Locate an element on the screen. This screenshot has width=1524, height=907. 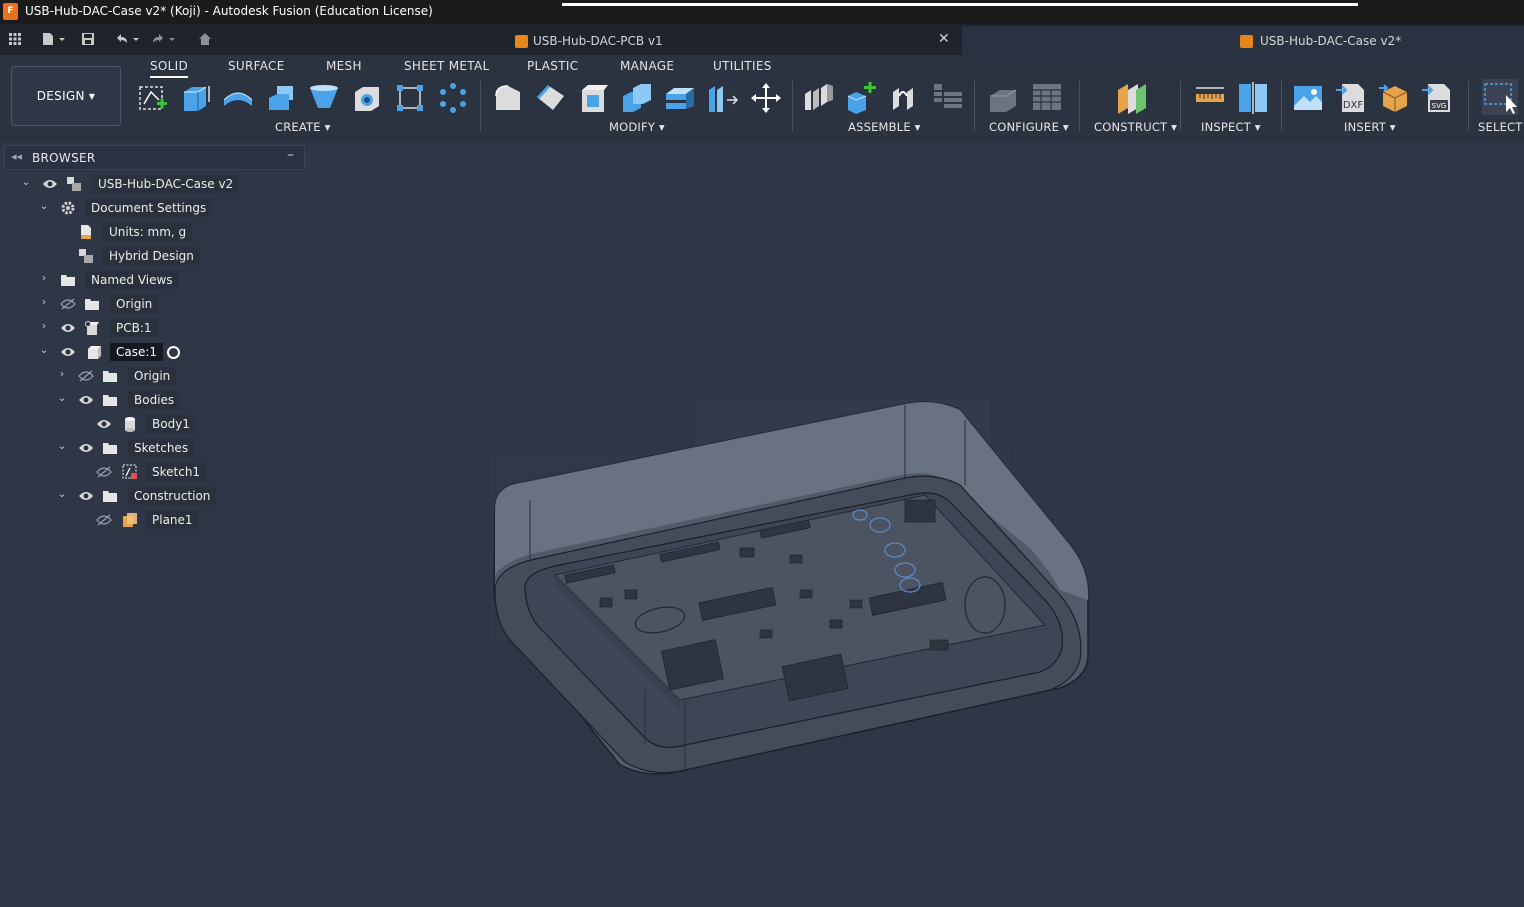
split-body-icon is located at coordinates (723, 98).